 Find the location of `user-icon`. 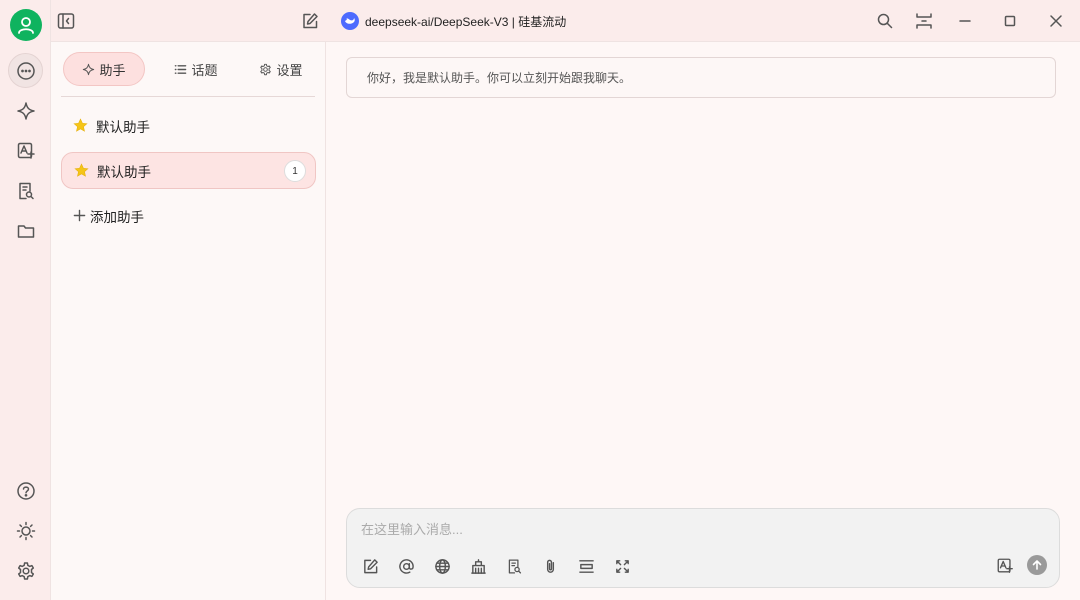

user-icon is located at coordinates (26, 25).